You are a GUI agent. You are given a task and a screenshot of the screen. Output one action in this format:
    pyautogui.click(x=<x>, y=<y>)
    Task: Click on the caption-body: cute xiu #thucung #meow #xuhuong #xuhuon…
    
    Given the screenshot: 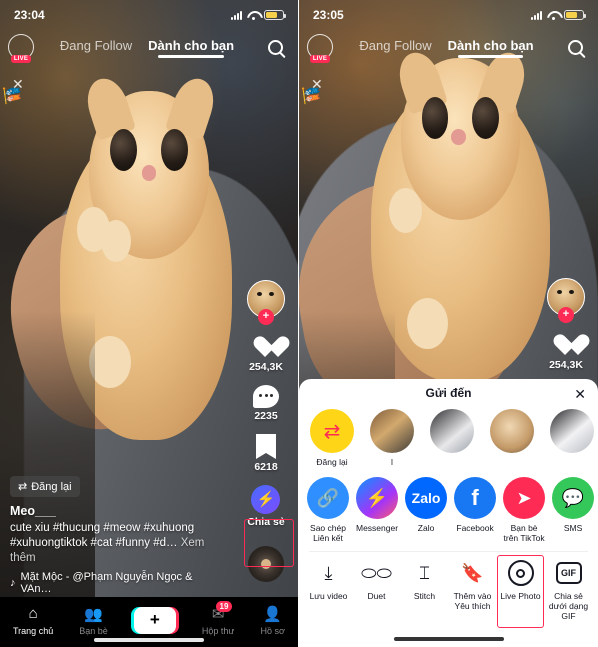 What is the action you would take?
    pyautogui.click(x=102, y=535)
    